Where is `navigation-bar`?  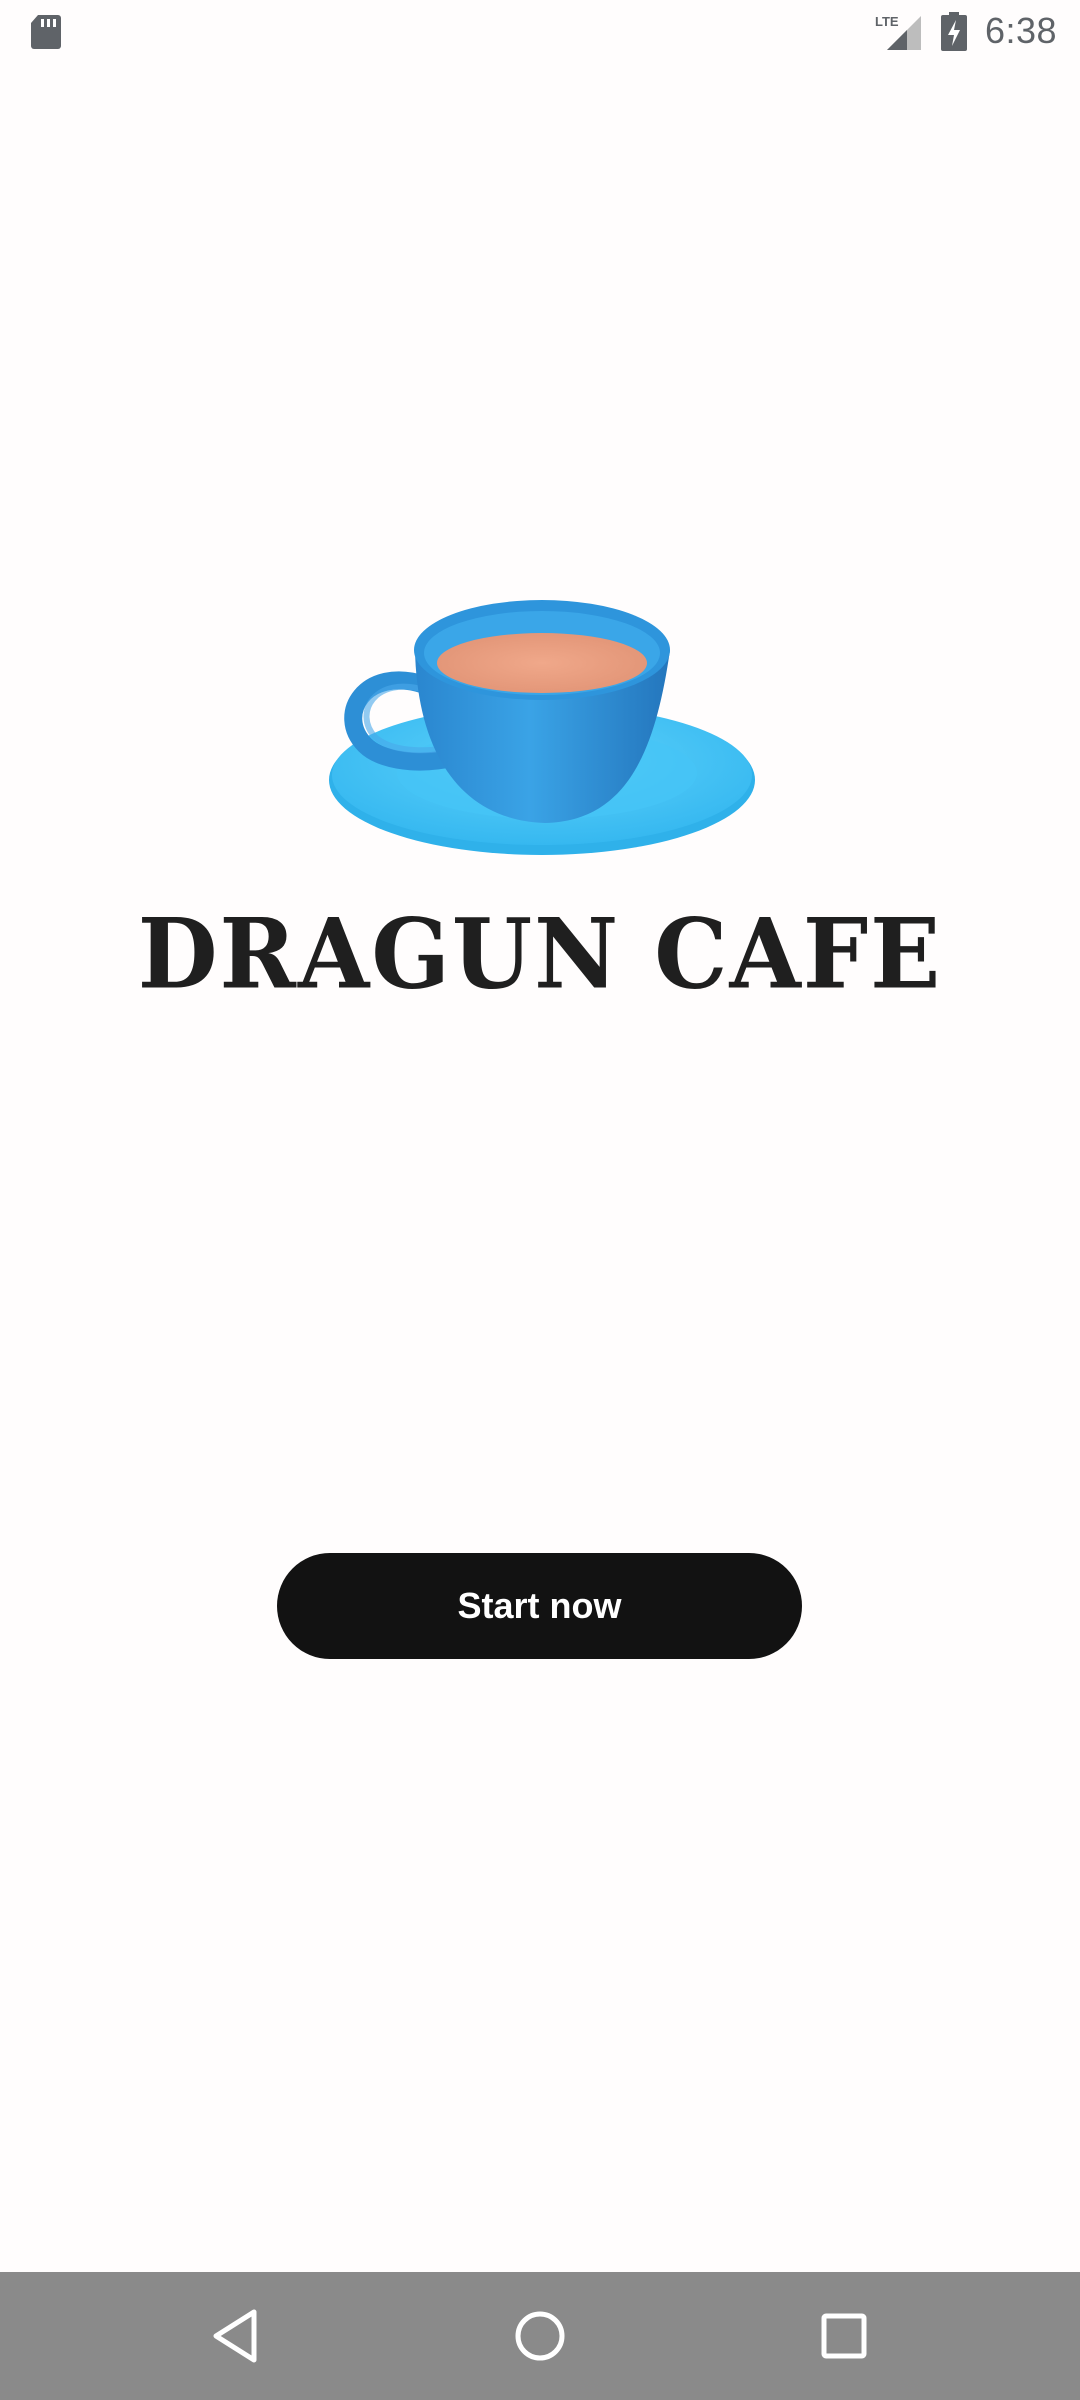
navigation-bar is located at coordinates (540, 2336).